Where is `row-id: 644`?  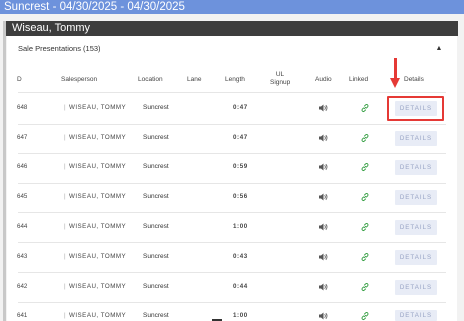 row-id: 644 is located at coordinates (22, 226).